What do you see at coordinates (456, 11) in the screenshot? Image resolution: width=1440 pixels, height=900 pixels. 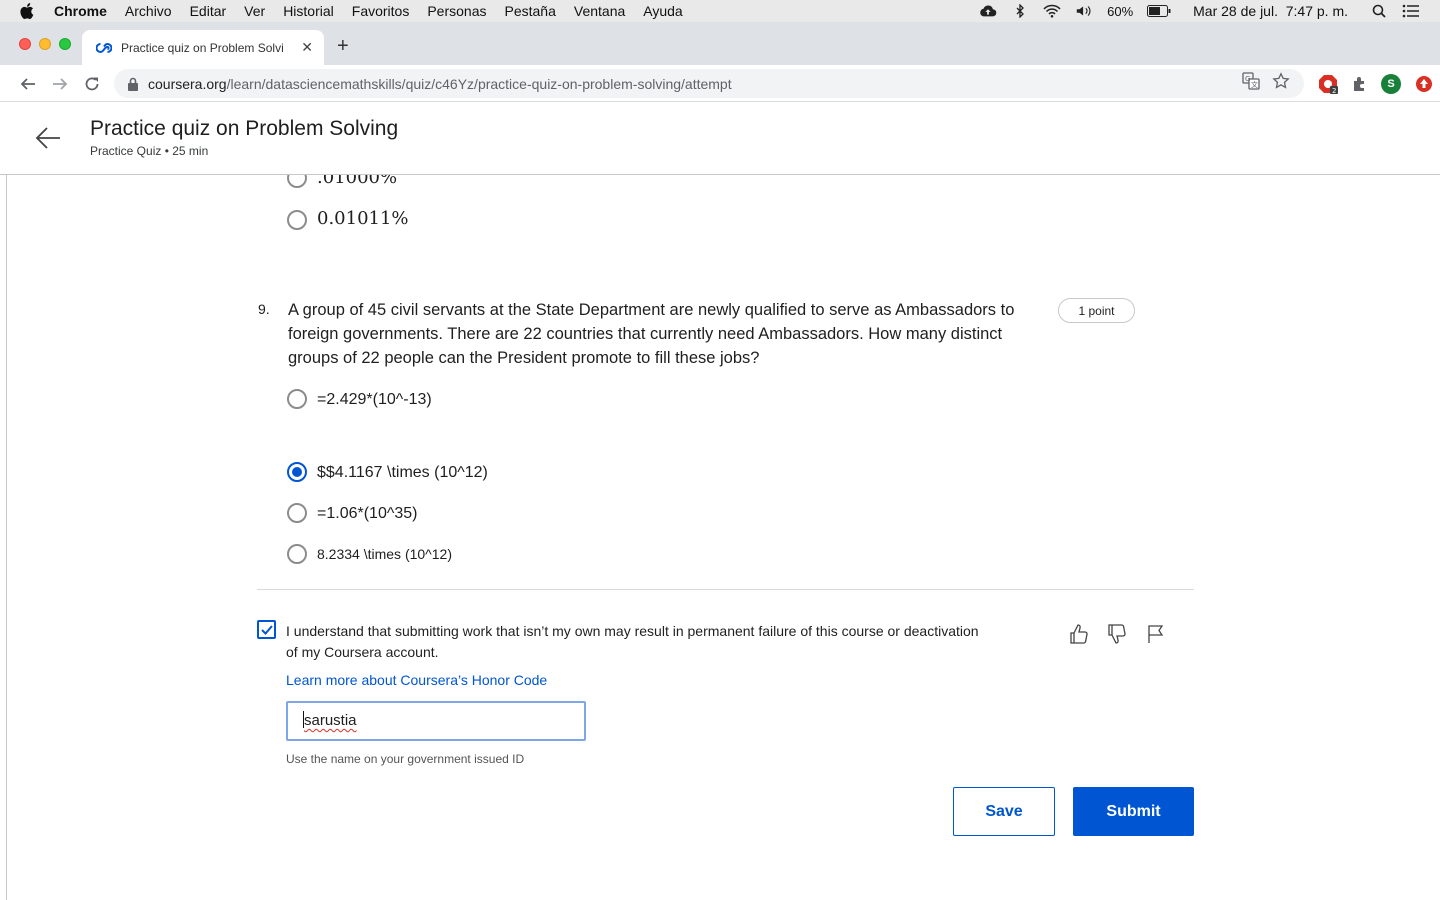 I see `menu-personas: Personas` at bounding box center [456, 11].